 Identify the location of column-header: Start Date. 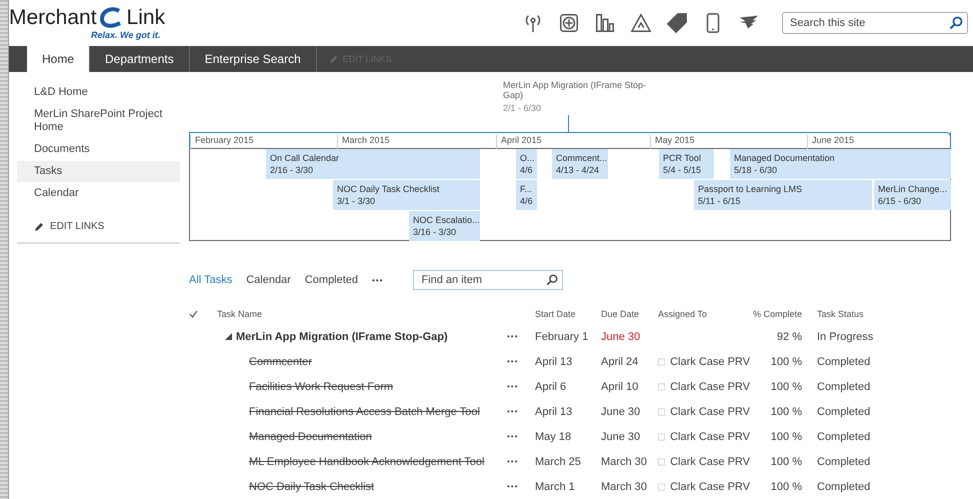
(568, 314).